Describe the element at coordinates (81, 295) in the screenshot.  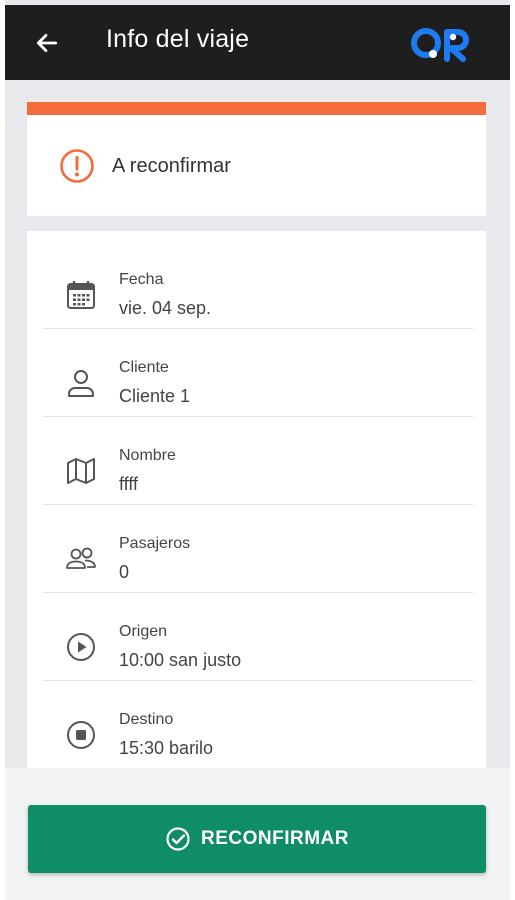
I see `calendar-icon` at that location.